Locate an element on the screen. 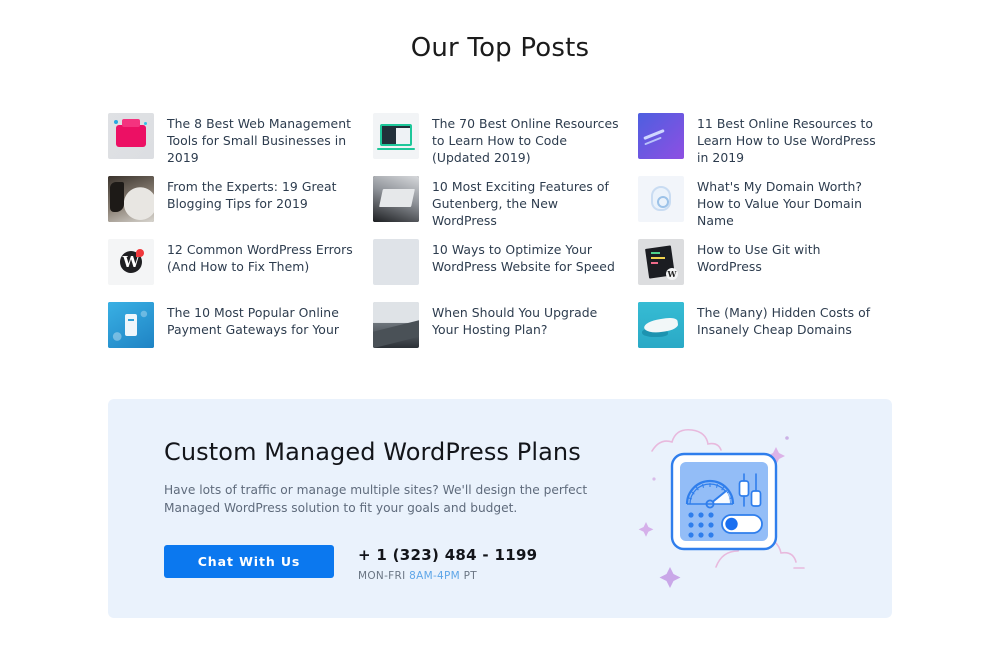  phone-number: + 1 (323) 484 - 1199 is located at coordinates (447, 555).